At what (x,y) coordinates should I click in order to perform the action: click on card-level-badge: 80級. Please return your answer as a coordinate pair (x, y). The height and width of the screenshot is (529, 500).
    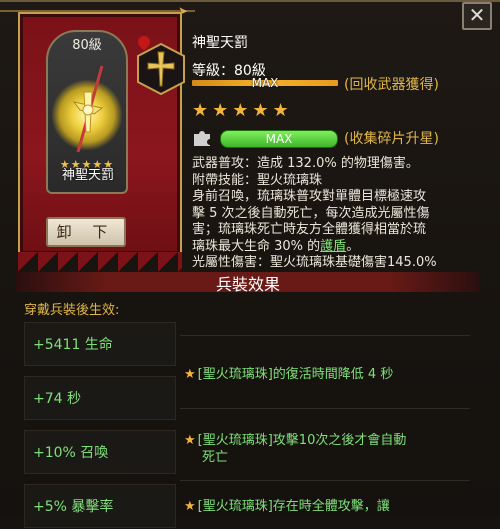
    Looking at the image, I should click on (87, 45).